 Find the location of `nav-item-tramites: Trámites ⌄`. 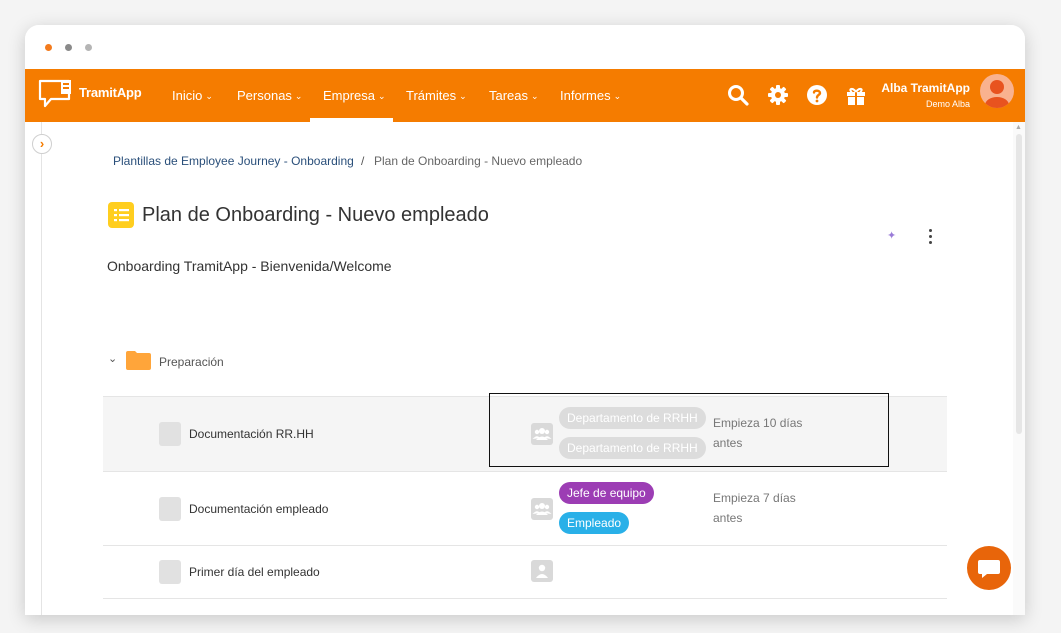

nav-item-tramites: Trámites ⌄ is located at coordinates (436, 95).